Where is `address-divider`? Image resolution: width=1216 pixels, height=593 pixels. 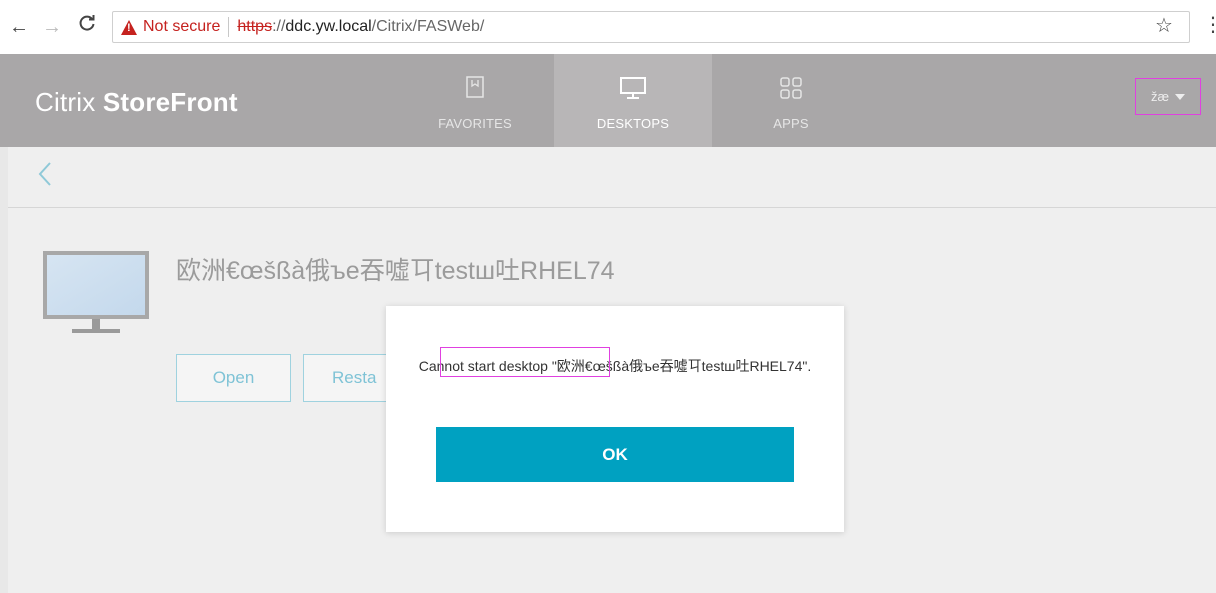
address-divider is located at coordinates (229, 27).